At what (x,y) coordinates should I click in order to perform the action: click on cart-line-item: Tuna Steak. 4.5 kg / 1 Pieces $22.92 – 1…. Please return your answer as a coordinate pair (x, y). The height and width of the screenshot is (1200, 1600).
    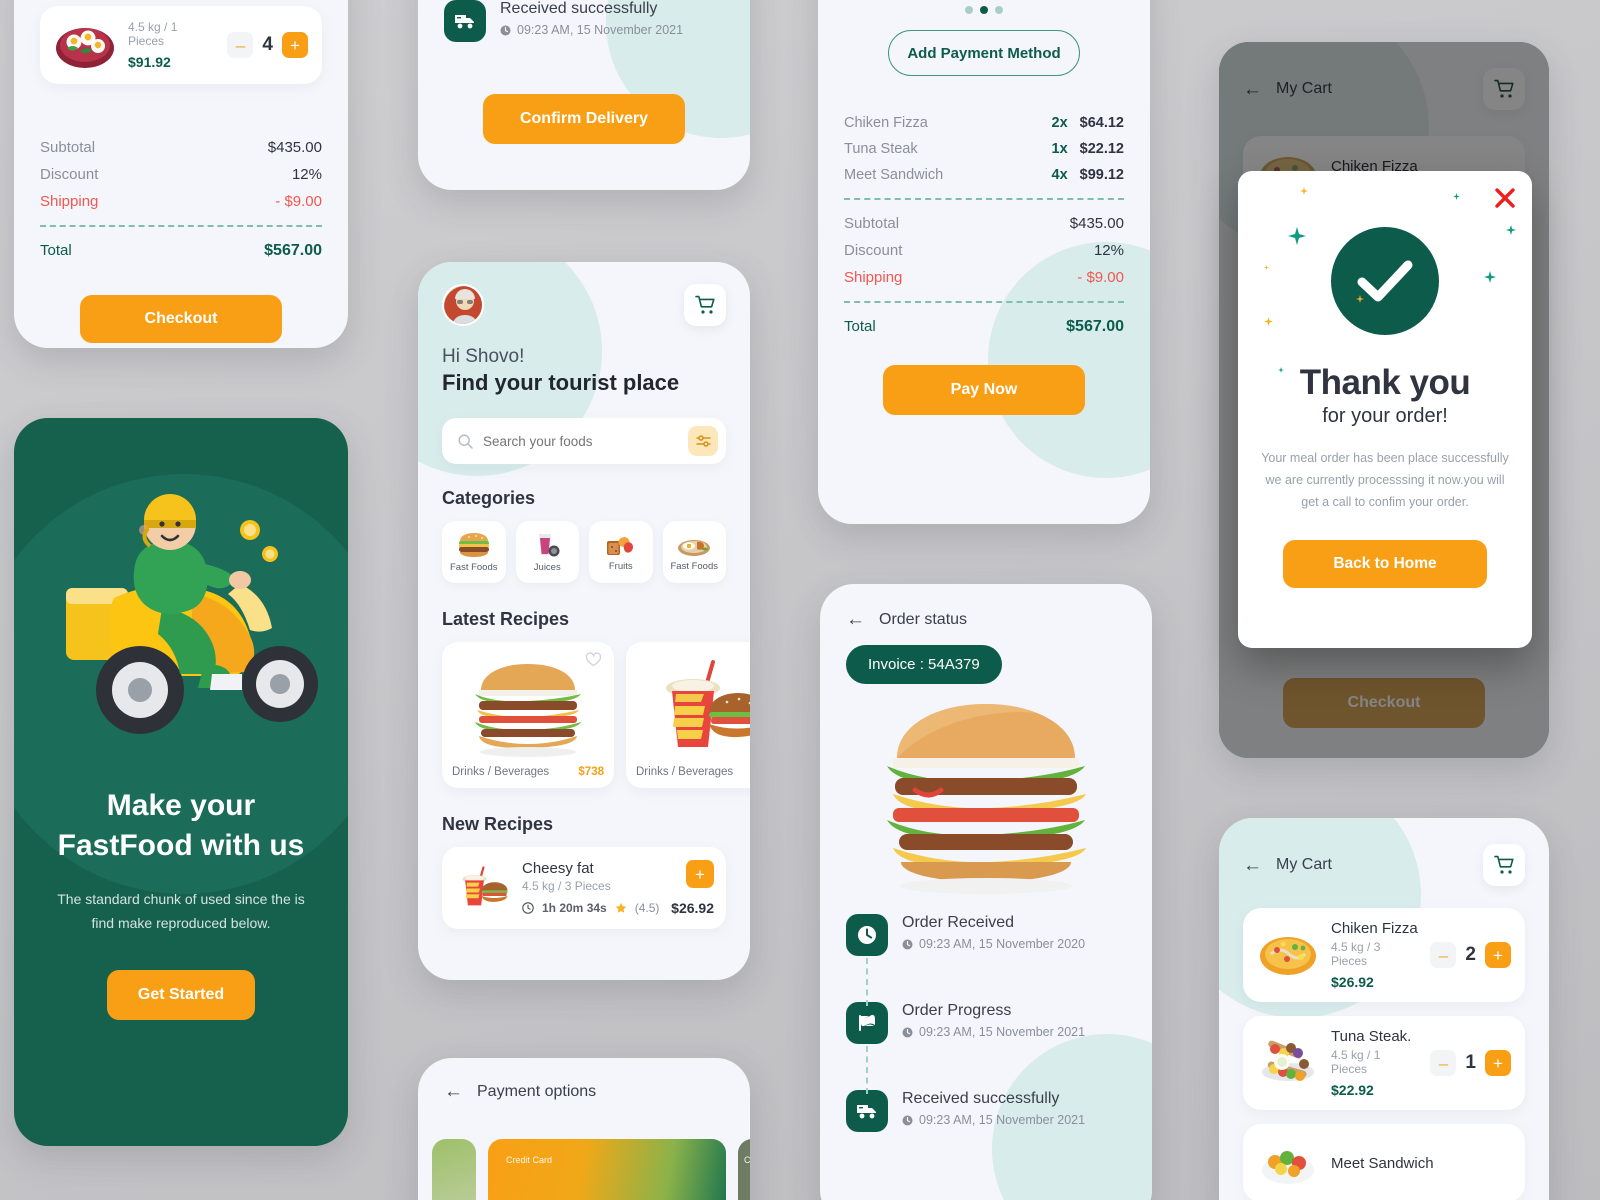
    Looking at the image, I should click on (1384, 1063).